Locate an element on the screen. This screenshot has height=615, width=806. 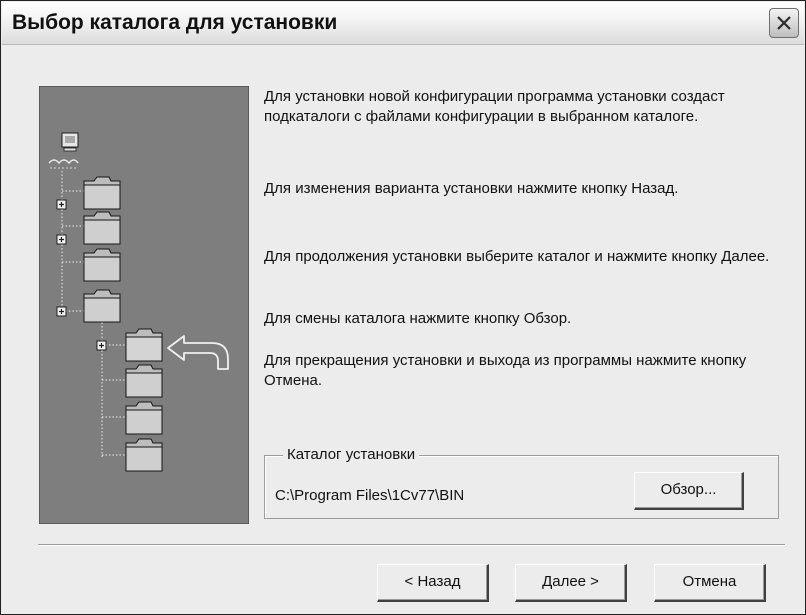
title-bar: Выбор каталога для установки is located at coordinates (403, 23).